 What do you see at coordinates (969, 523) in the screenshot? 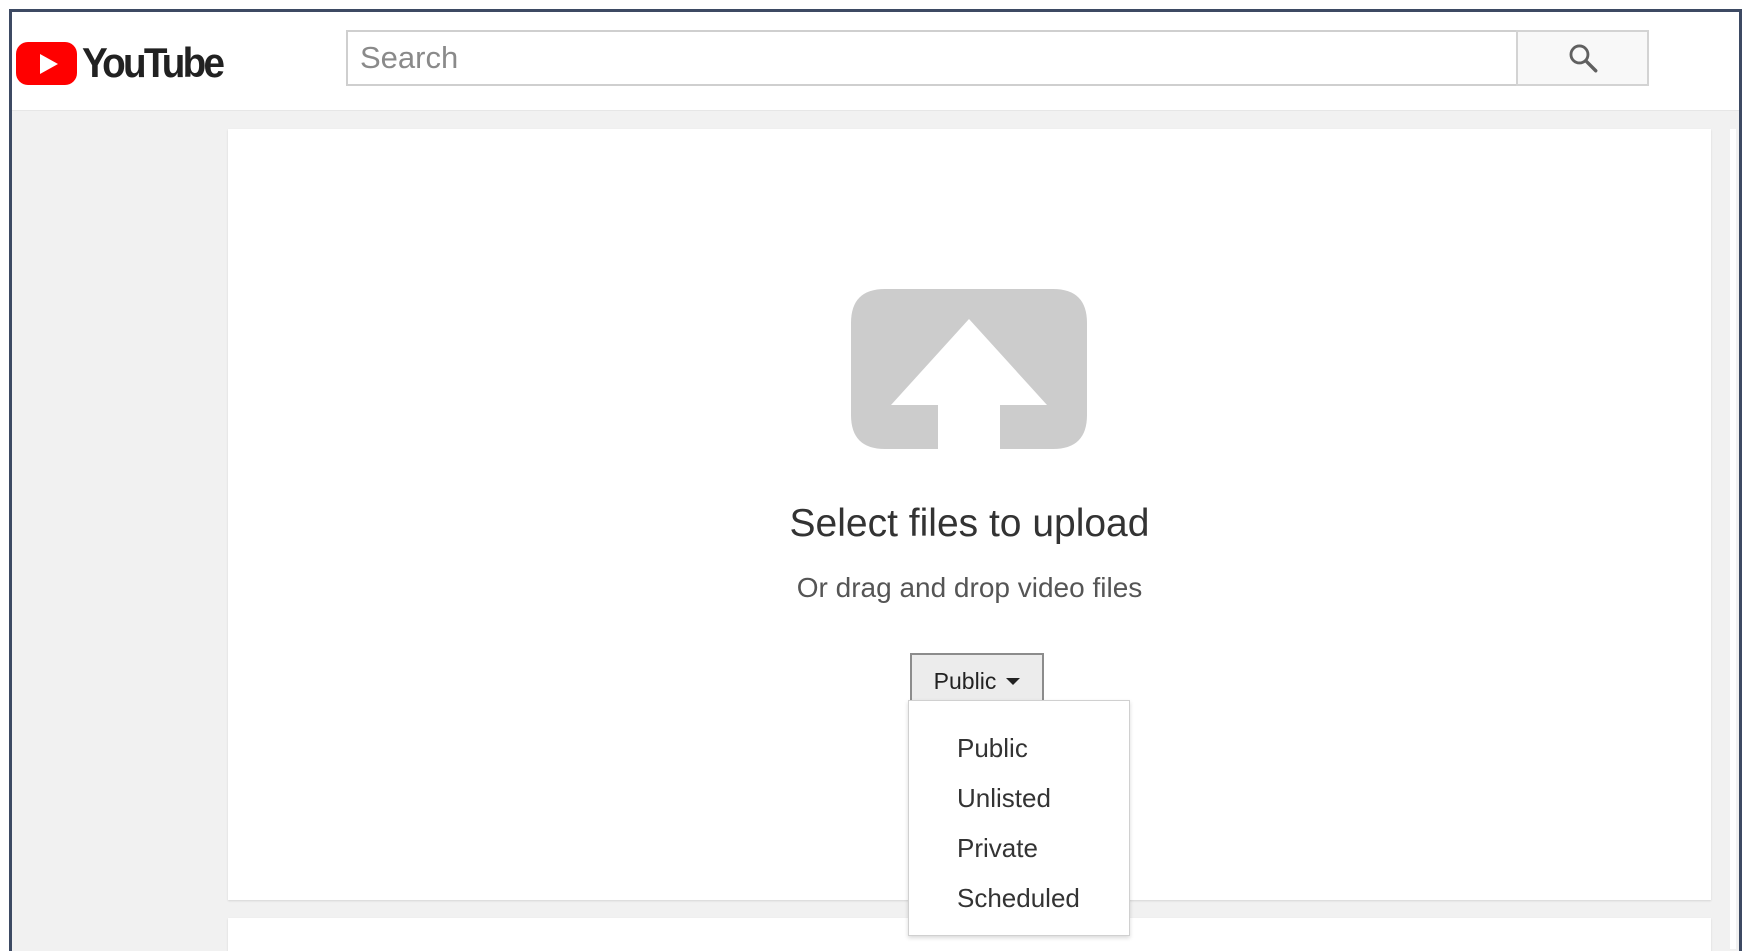
I see `upload-title: Select files to upload` at bounding box center [969, 523].